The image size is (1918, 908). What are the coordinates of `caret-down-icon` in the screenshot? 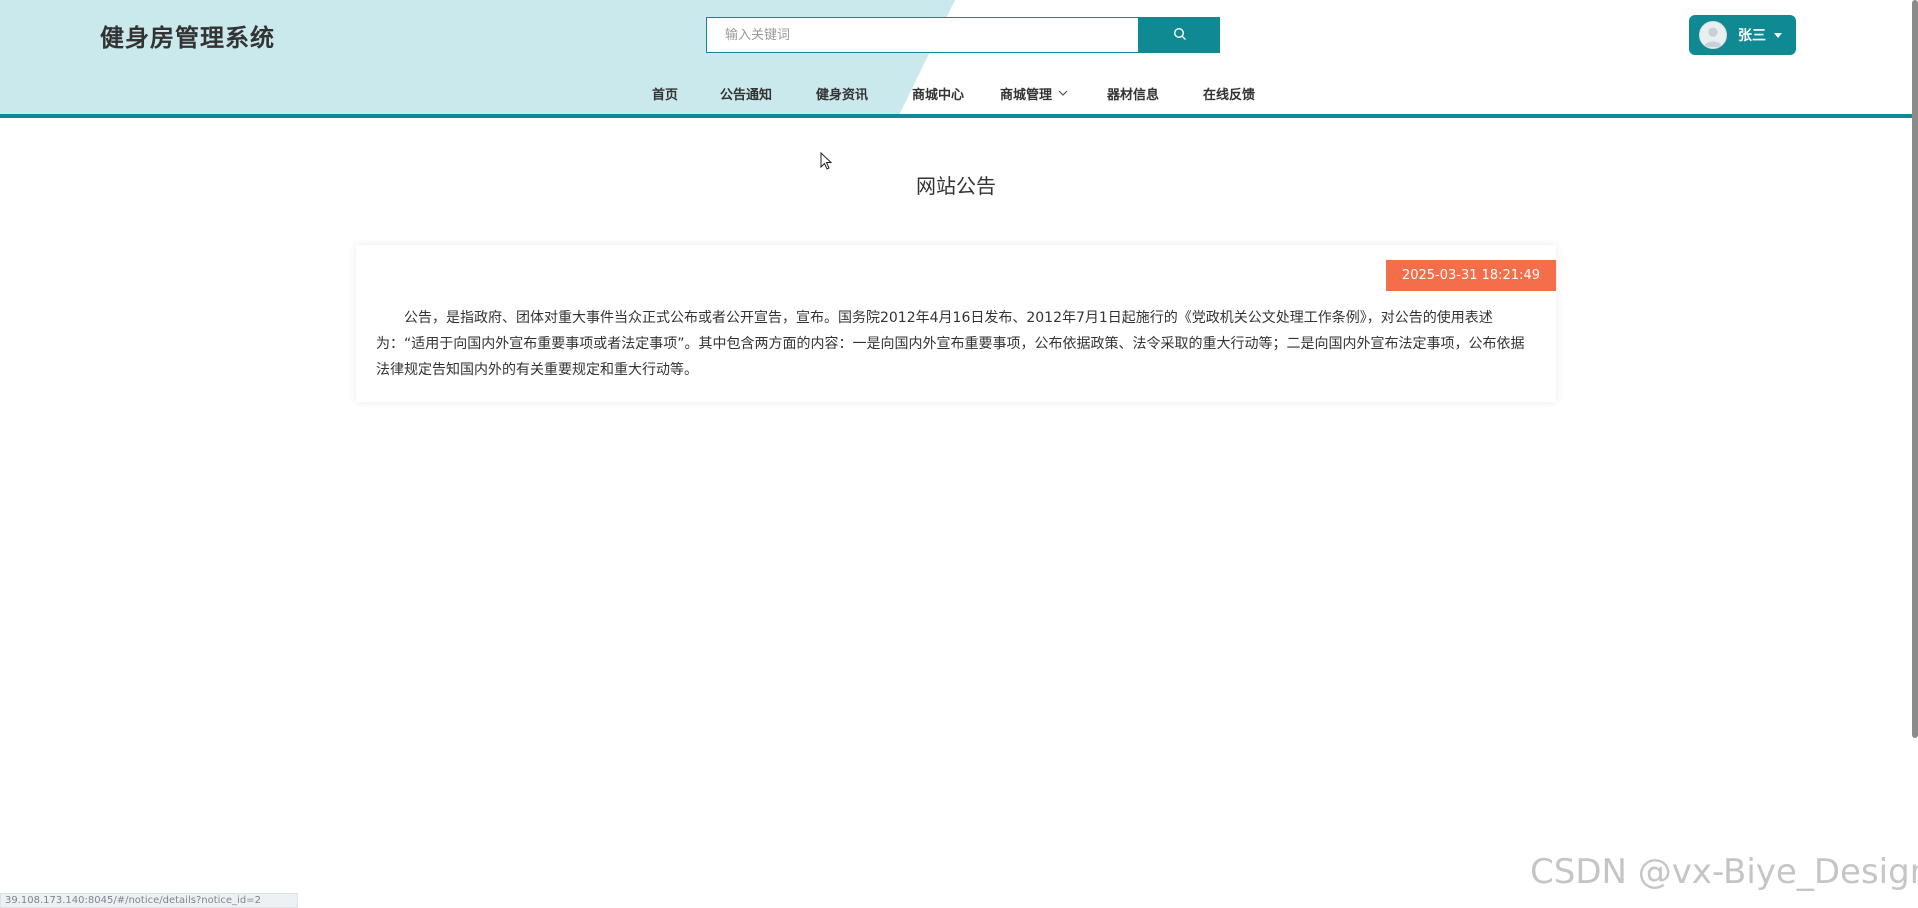 It's located at (1778, 35).